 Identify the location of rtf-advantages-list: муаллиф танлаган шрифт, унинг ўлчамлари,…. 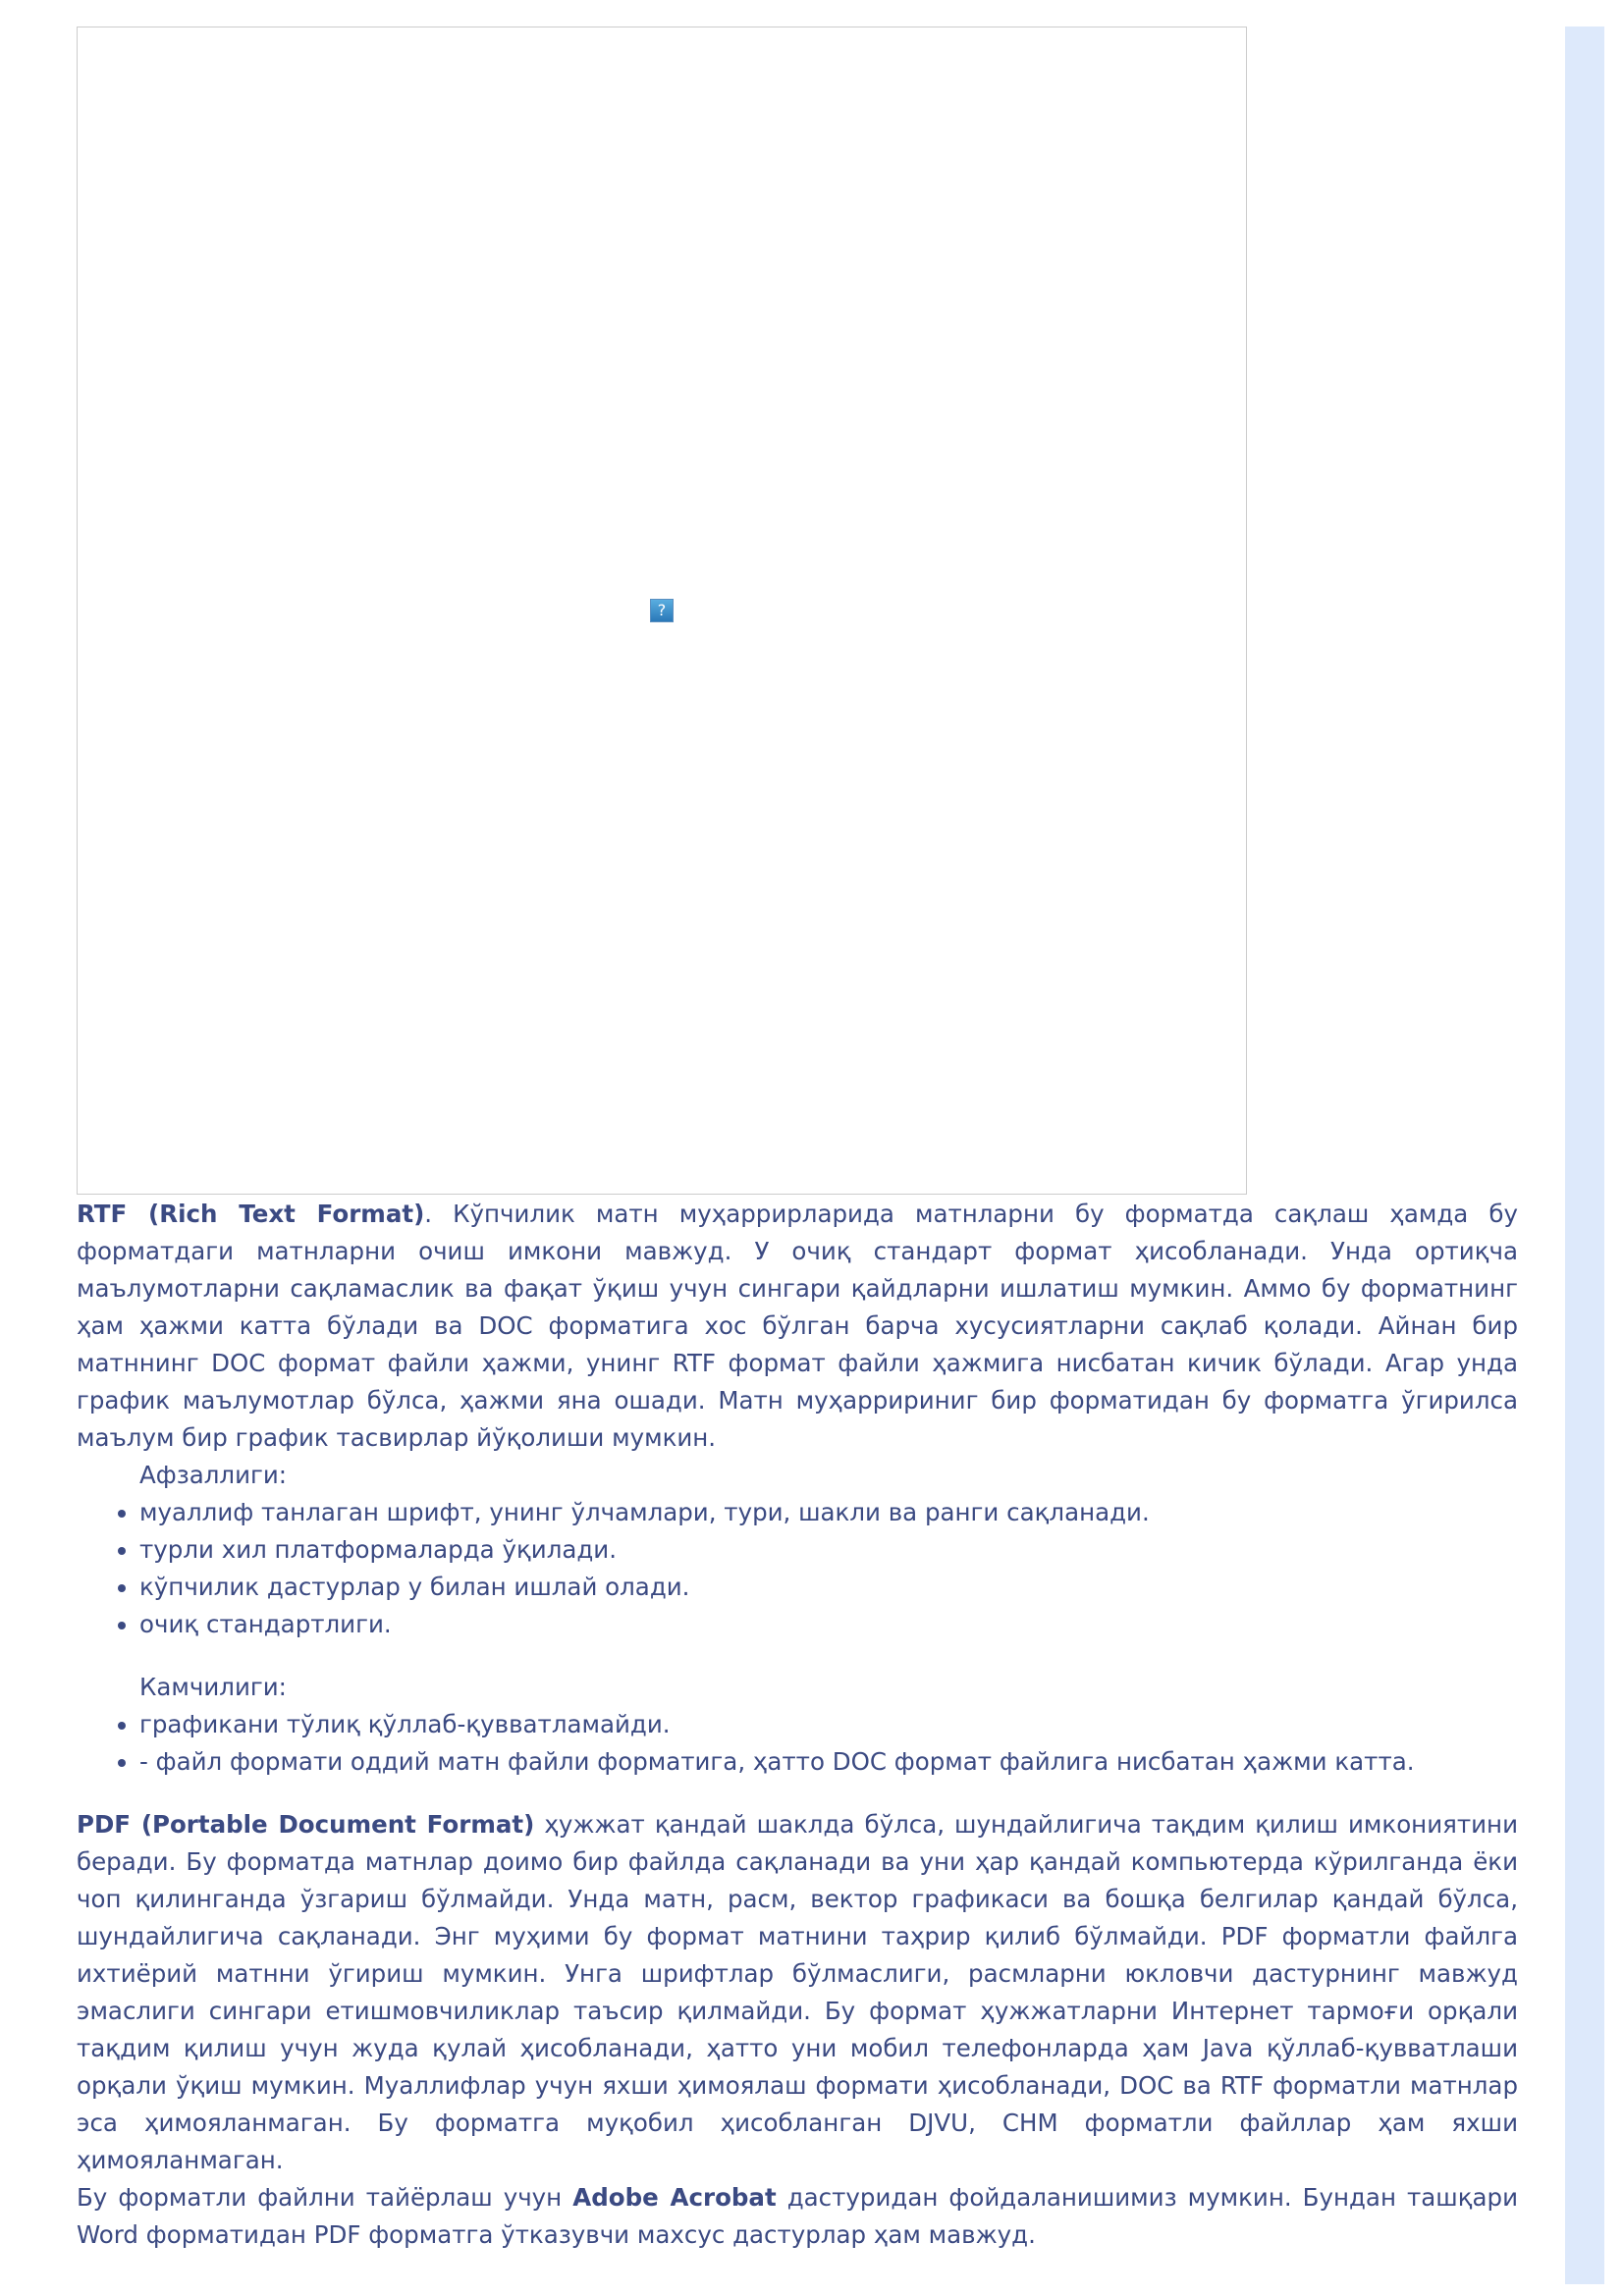
(797, 1569).